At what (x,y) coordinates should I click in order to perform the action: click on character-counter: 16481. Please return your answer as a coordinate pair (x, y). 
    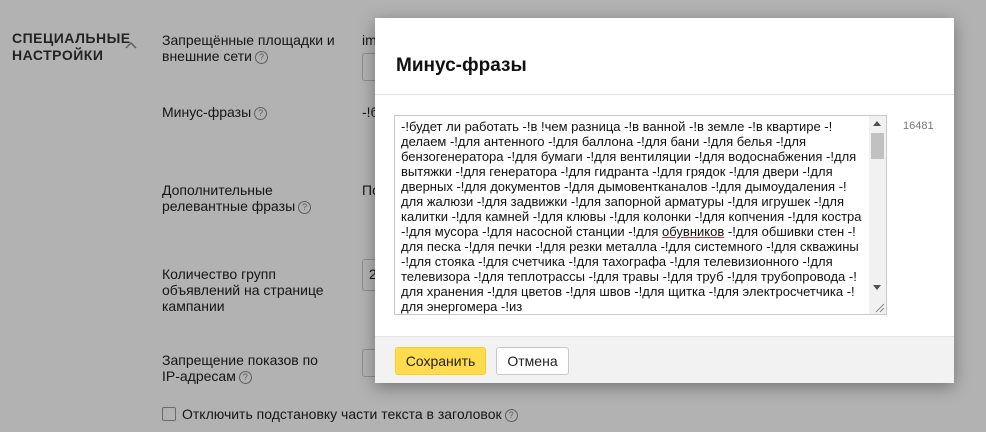
    Looking at the image, I should click on (918, 126).